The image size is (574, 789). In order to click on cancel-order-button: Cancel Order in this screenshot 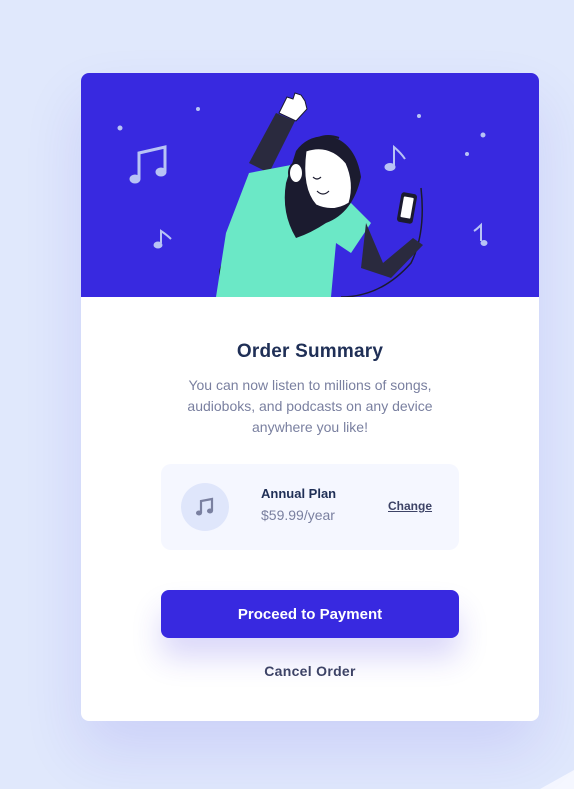, I will do `click(310, 671)`.